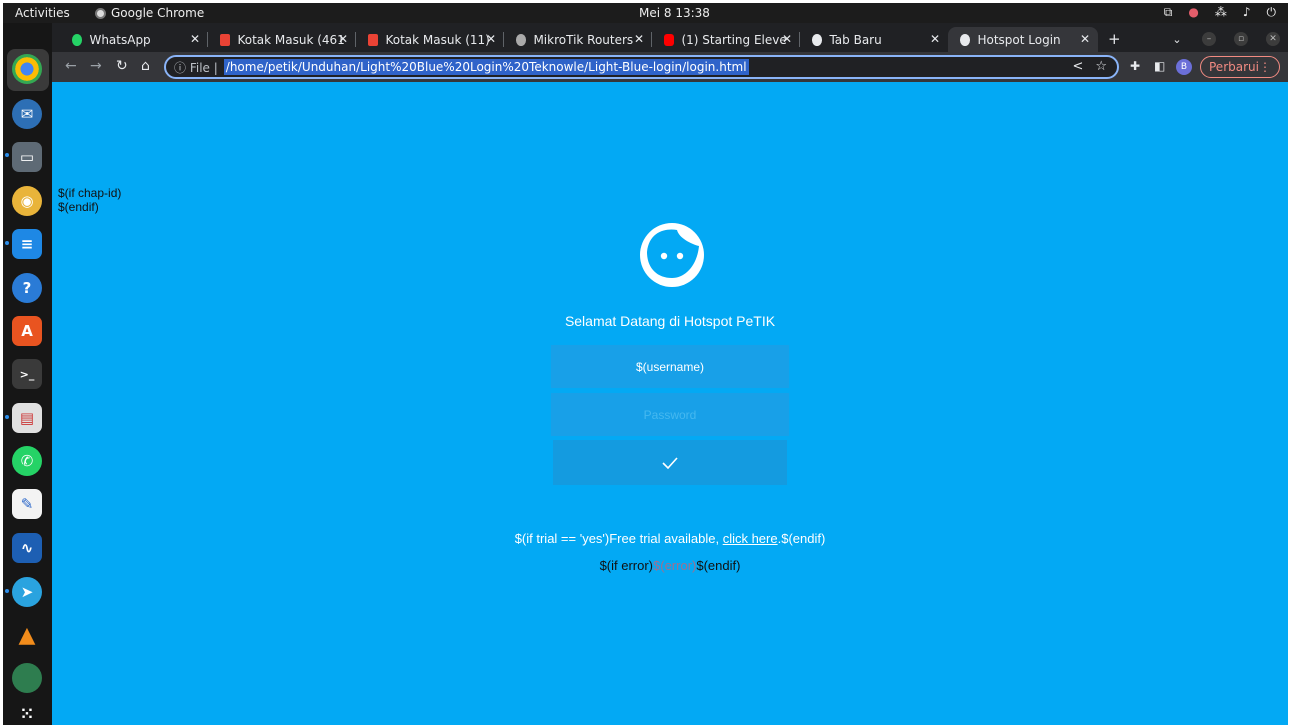  I want to click on maximize-icon: ▫, so click(1241, 39).